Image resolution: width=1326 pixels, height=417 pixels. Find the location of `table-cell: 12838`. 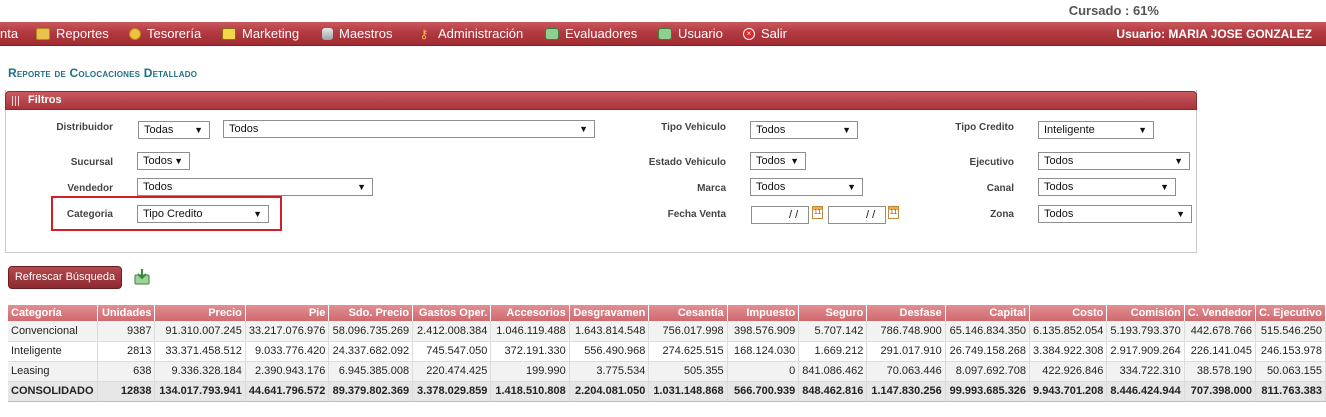

table-cell: 12838 is located at coordinates (126, 391).